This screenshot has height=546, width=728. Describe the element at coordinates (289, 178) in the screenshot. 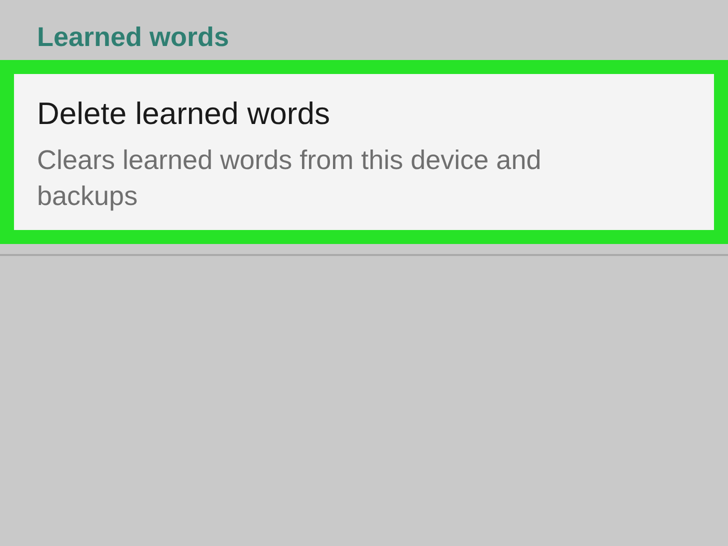

I see `item-summary: Clears learned words from this device and backups` at that location.